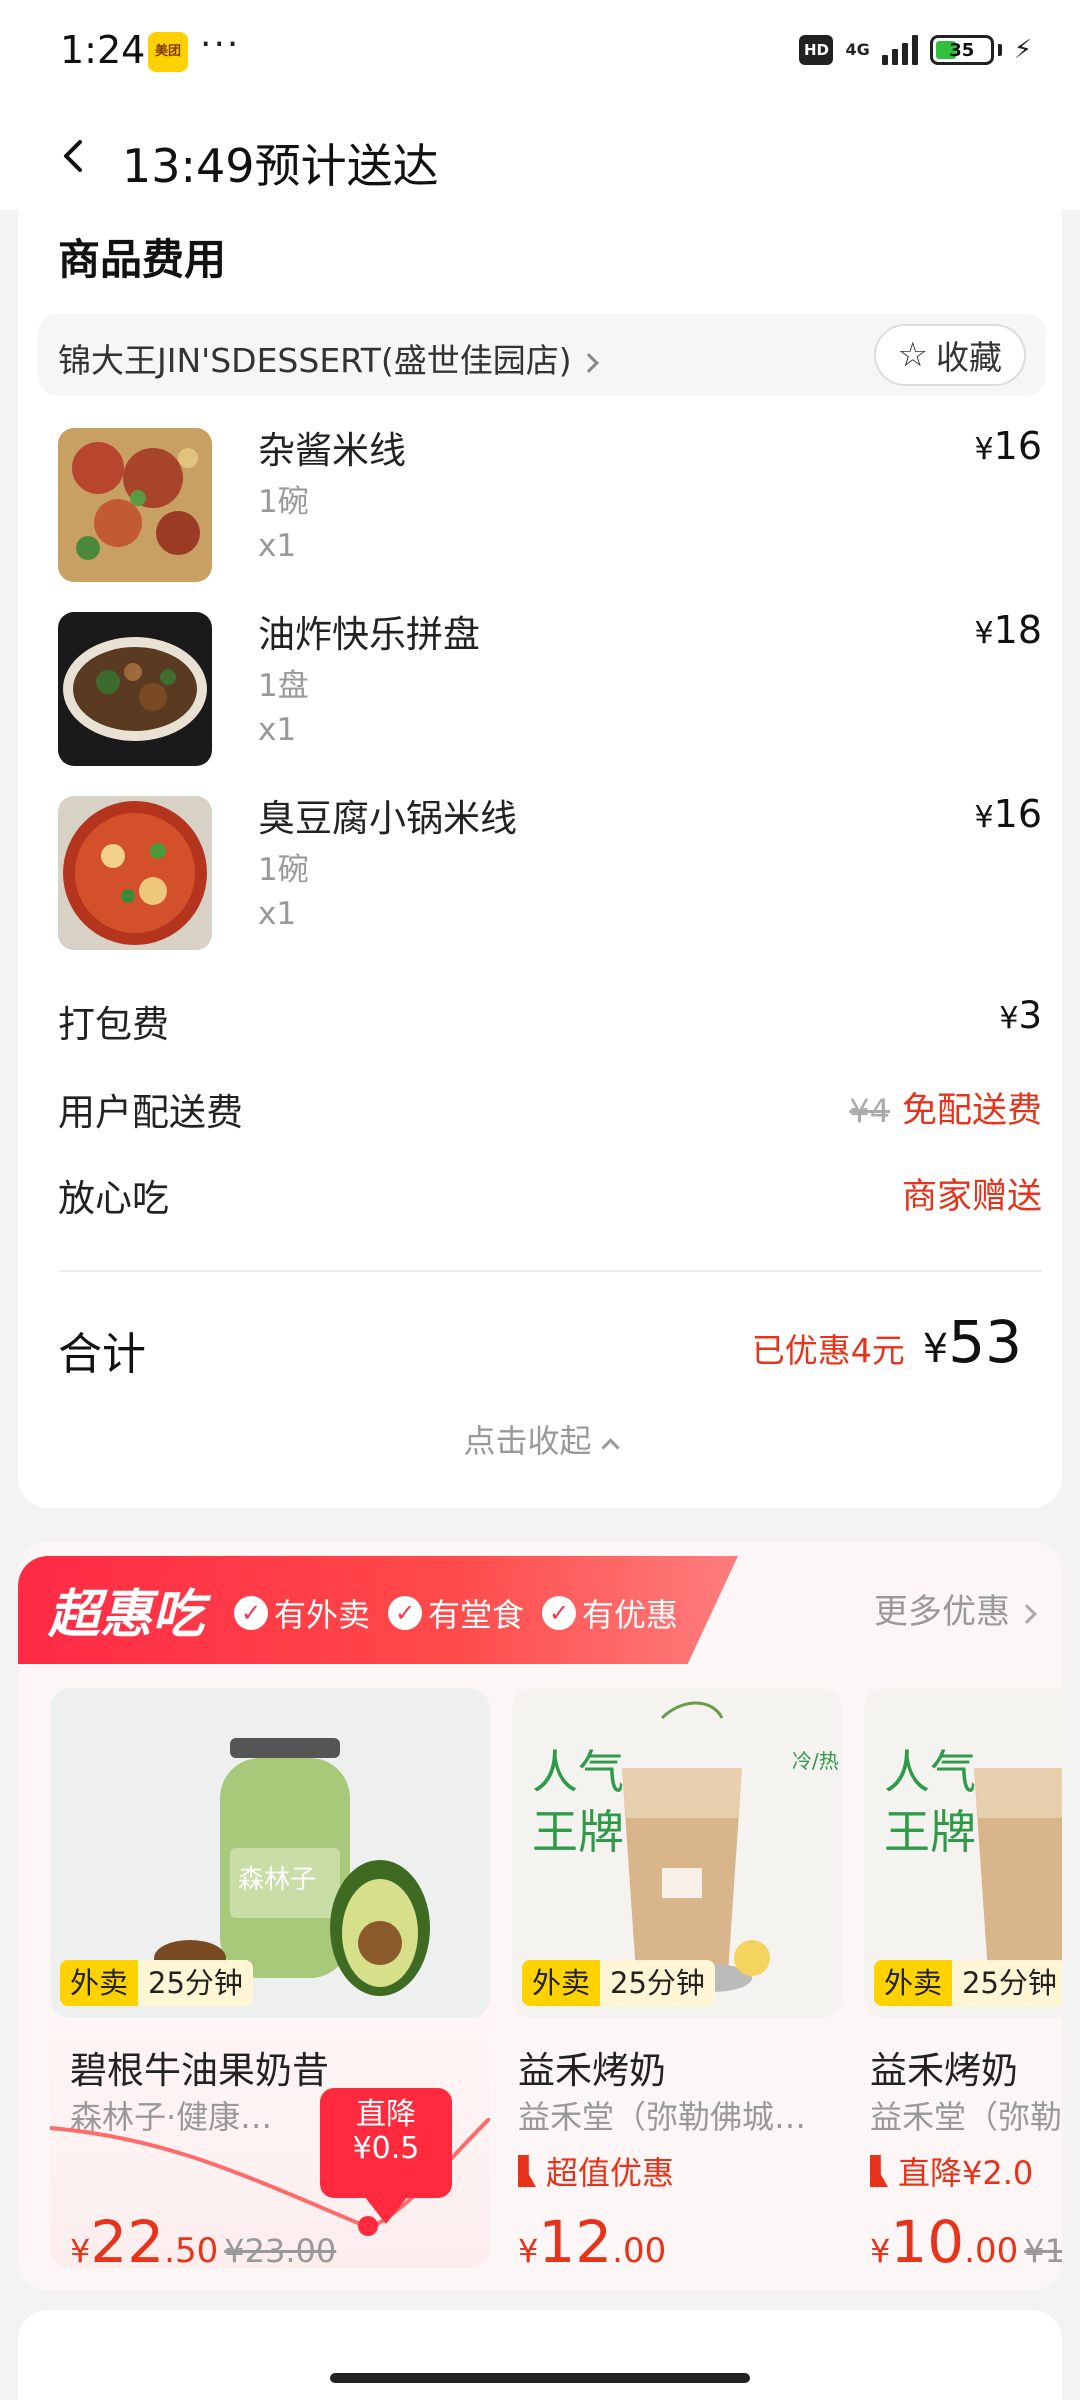 The height and width of the screenshot is (2400, 1080). I want to click on item-spec: 1盘, so click(283, 686).